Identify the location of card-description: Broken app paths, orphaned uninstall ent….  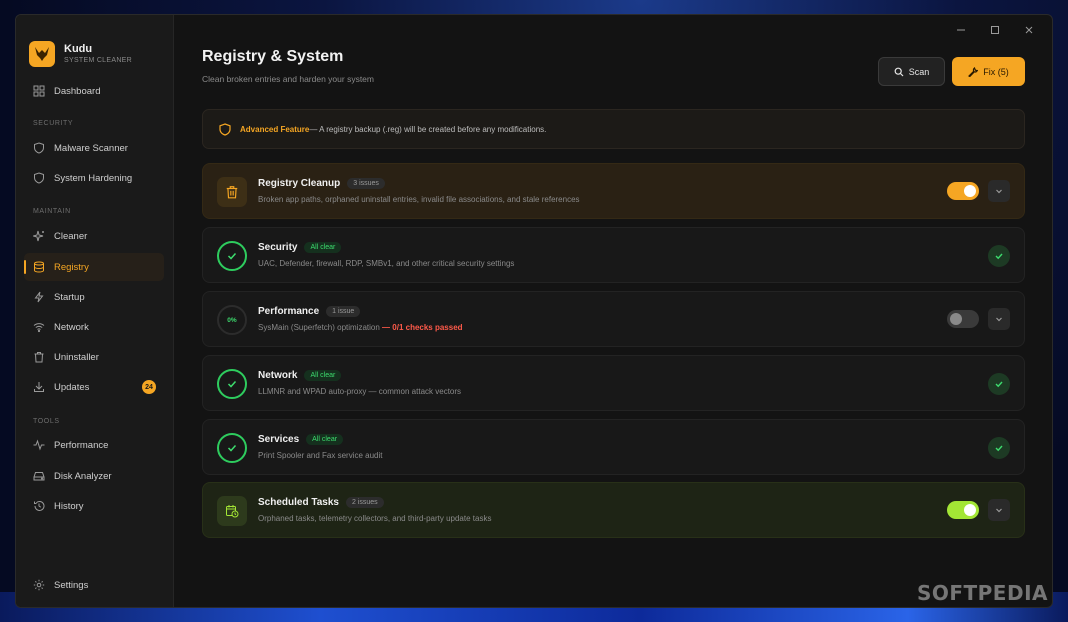
(419, 199).